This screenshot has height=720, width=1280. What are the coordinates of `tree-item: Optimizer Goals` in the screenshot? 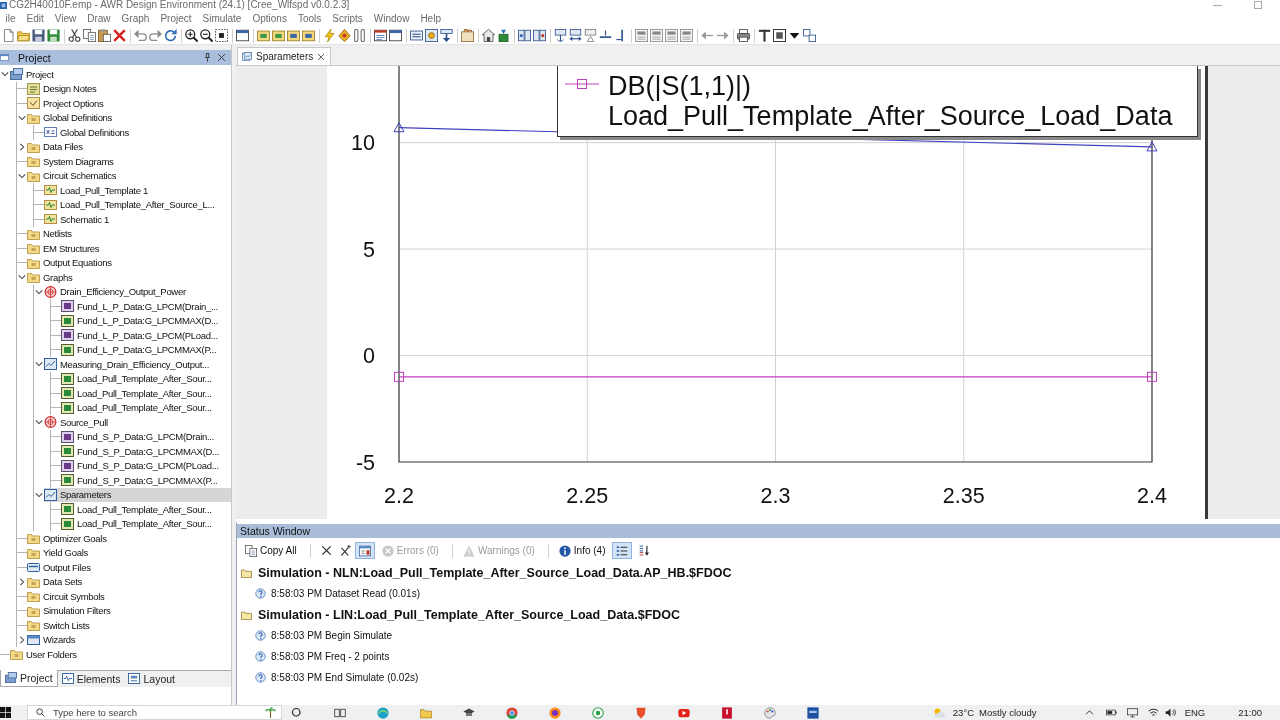 It's located at (68, 538).